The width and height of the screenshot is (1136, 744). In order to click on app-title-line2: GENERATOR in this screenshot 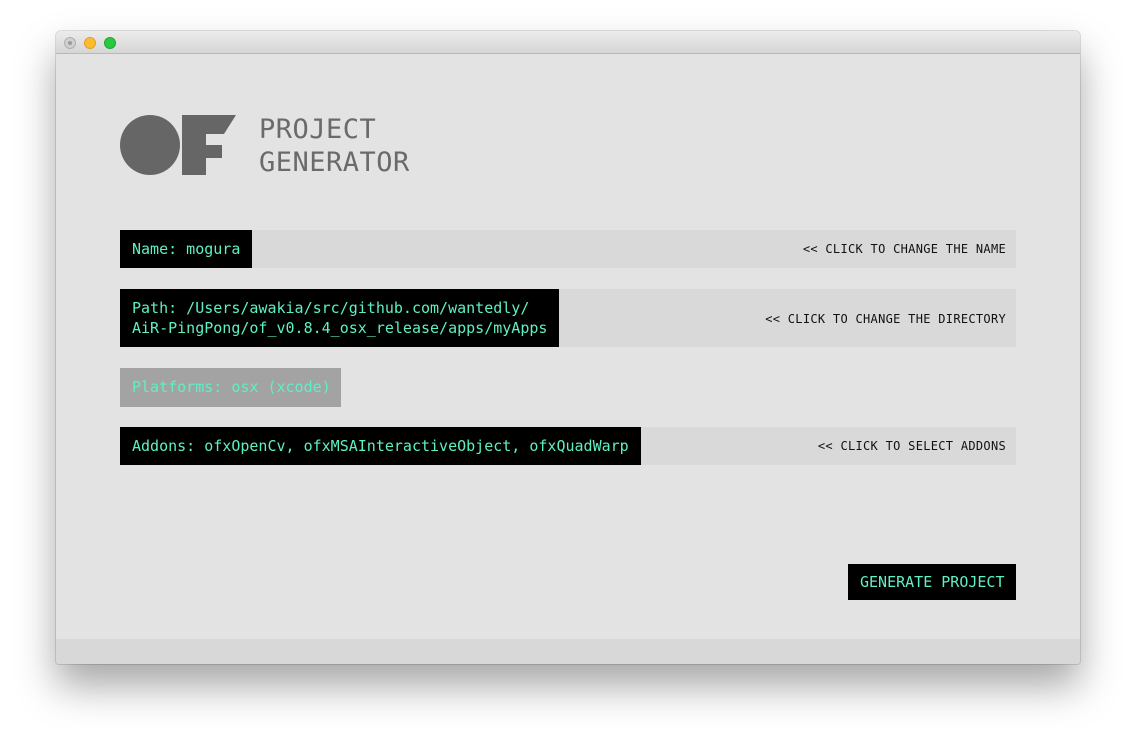, I will do `click(334, 162)`.